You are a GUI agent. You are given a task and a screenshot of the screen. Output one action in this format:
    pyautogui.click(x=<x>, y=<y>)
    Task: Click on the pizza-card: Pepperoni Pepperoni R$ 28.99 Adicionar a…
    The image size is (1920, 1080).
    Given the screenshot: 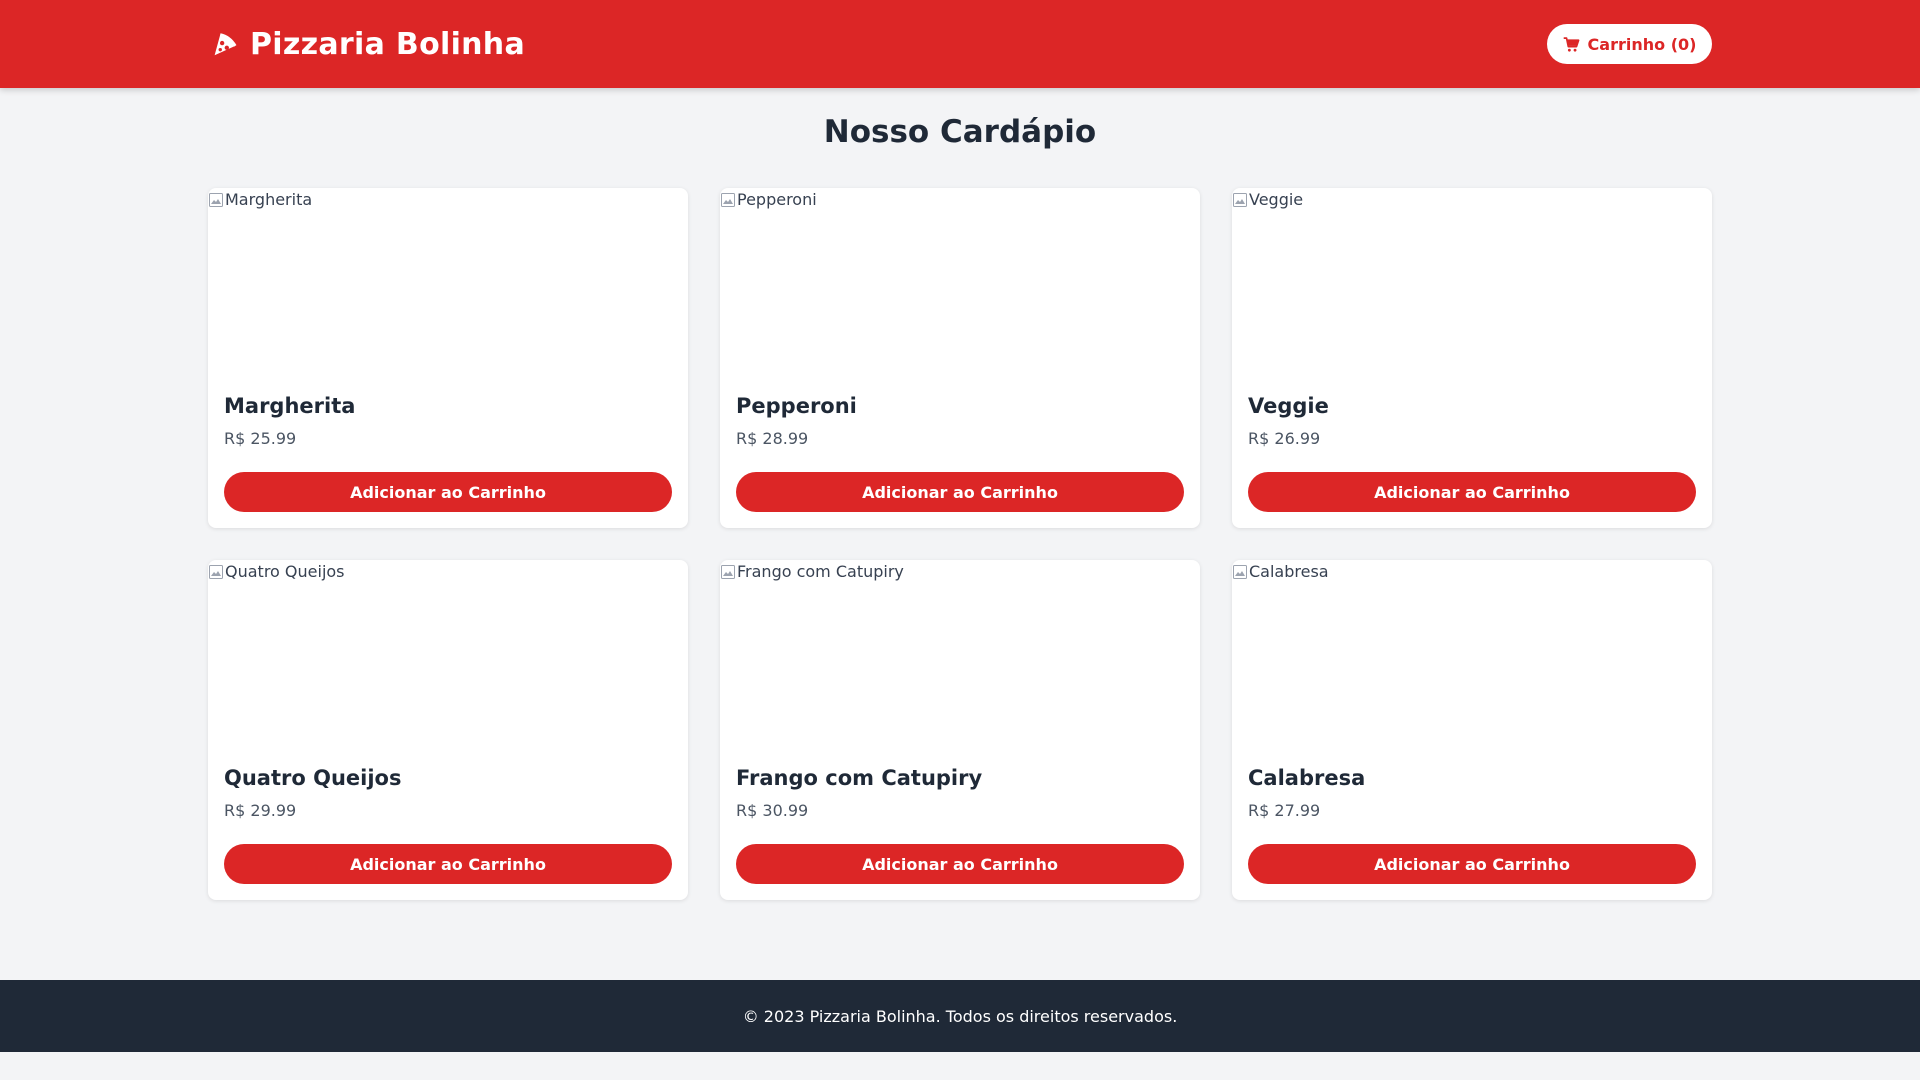 What is the action you would take?
    pyautogui.click(x=960, y=358)
    